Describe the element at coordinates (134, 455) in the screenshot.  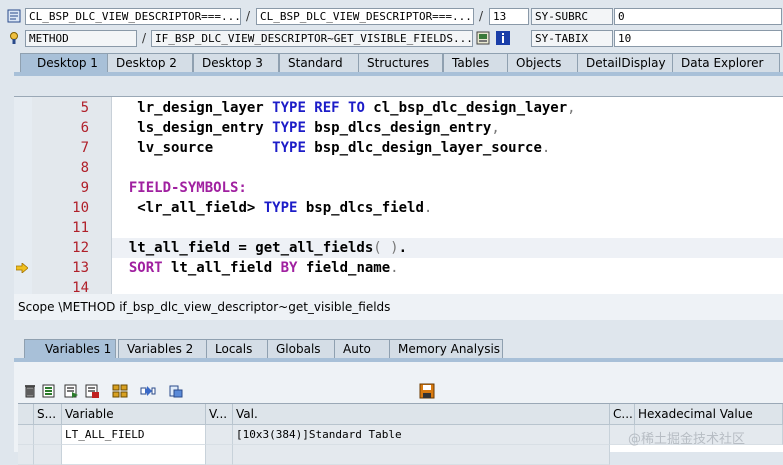
I see `variable-cell` at that location.